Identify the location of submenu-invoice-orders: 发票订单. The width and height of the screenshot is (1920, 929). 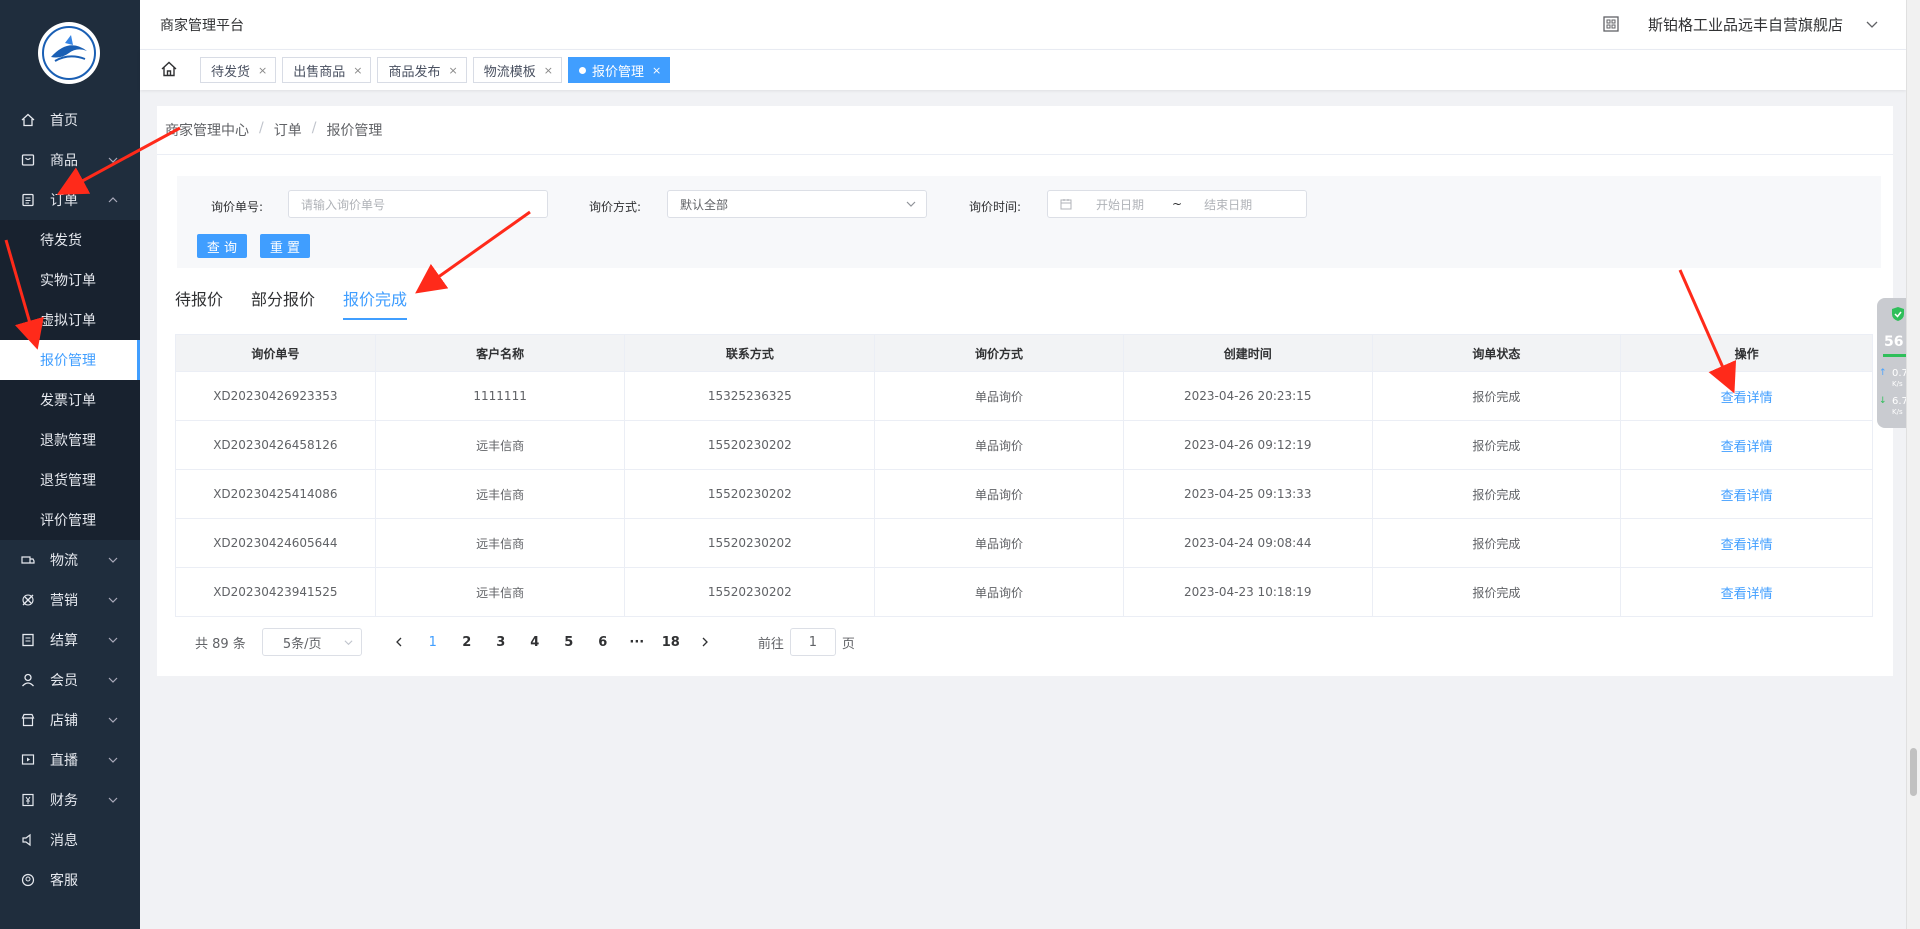
(70, 400).